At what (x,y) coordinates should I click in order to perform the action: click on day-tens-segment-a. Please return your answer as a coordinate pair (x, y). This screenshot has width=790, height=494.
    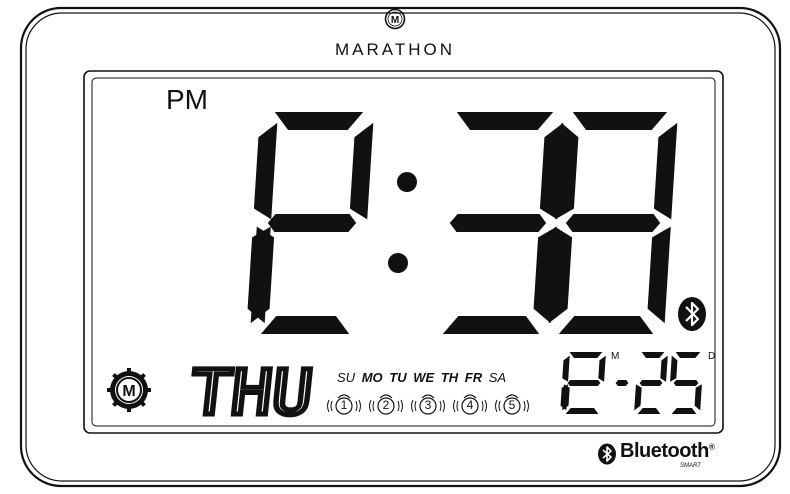
    Looking at the image, I should click on (653, 355).